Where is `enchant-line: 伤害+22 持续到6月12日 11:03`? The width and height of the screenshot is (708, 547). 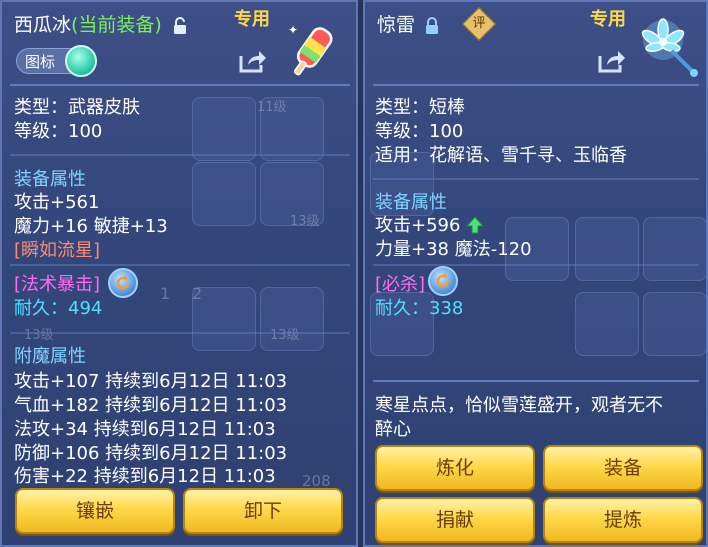
enchant-line: 伤害+22 持续到6月12日 11:03 is located at coordinates (145, 476).